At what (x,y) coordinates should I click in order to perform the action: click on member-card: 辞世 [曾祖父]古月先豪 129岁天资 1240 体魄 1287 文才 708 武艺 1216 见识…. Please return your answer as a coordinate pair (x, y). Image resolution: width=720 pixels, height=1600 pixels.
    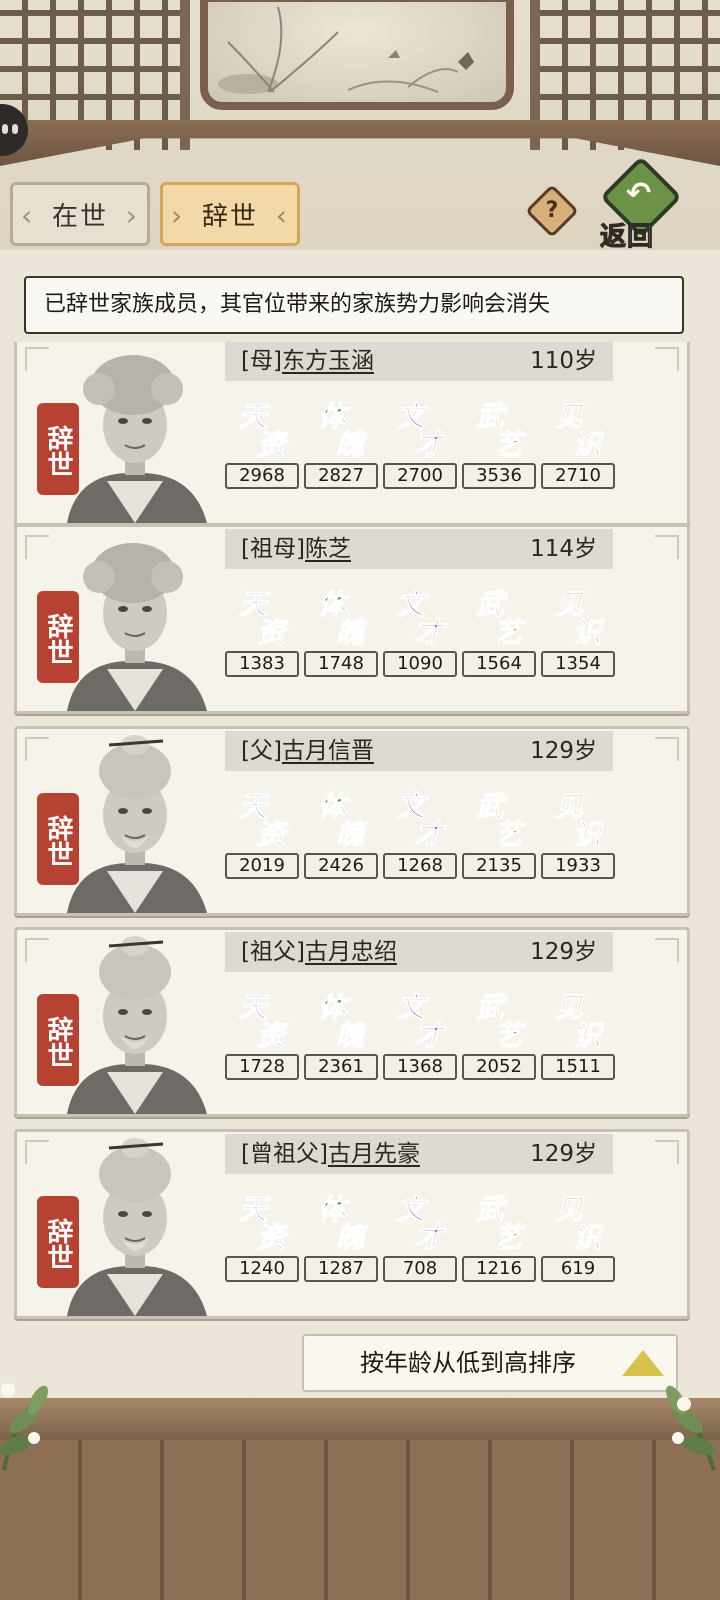
    Looking at the image, I should click on (352, 1224).